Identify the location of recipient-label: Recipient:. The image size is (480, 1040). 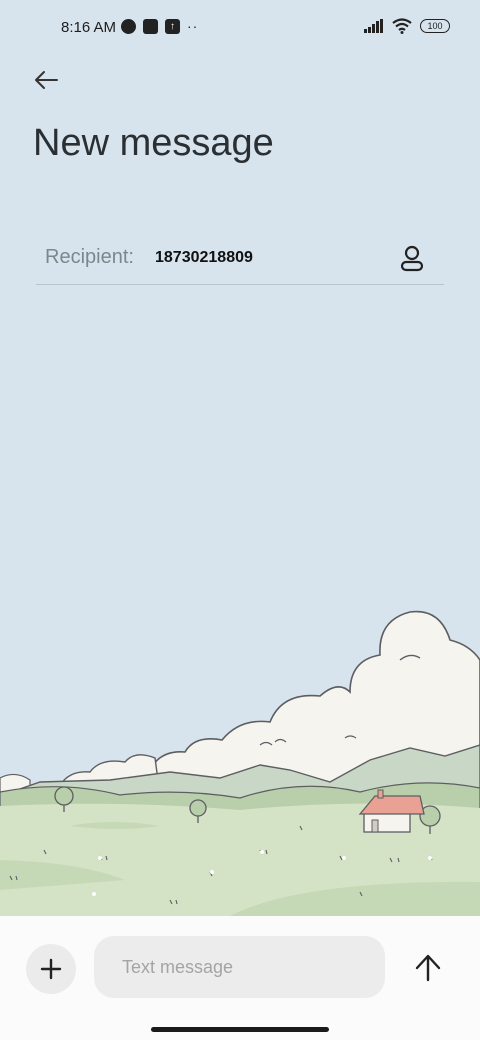
(89, 257).